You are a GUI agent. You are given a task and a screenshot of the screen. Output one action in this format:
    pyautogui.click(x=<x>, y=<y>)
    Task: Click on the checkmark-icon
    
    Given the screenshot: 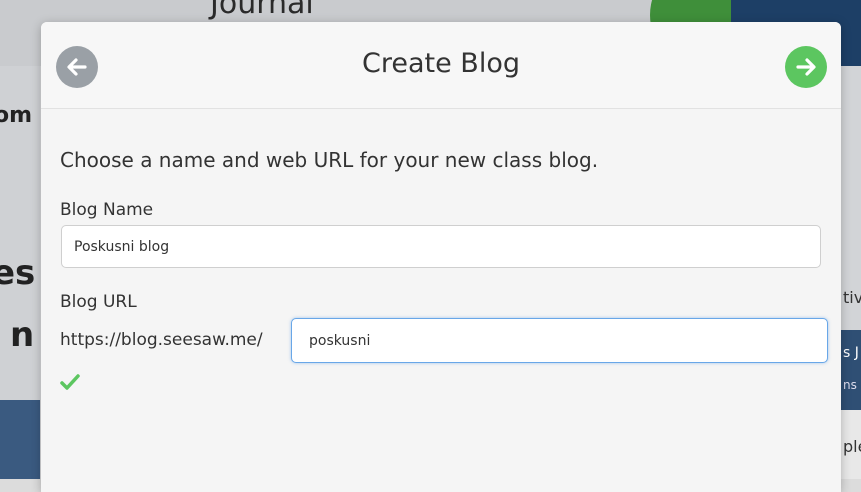 What is the action you would take?
    pyautogui.click(x=70, y=382)
    